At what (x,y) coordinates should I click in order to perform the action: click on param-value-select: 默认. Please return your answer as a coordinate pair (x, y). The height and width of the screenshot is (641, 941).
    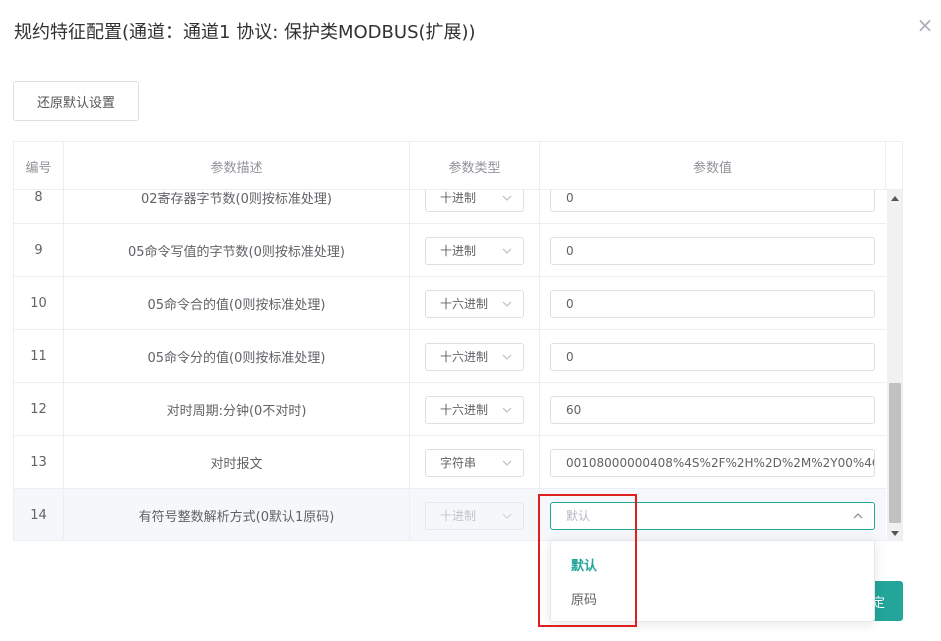
    Looking at the image, I should click on (712, 515).